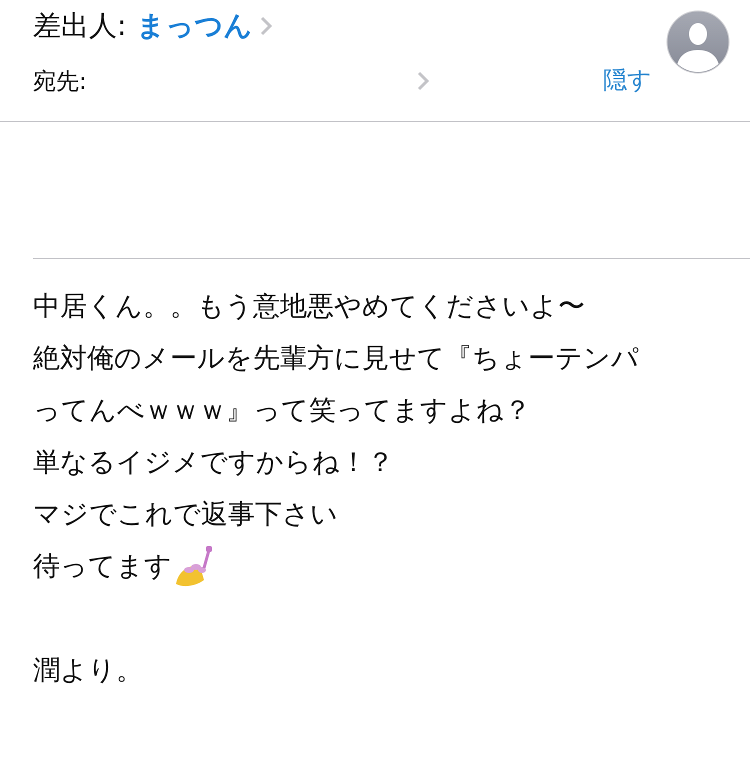  What do you see at coordinates (391, 567) in the screenshot?
I see `message-line: 待ってます` at bounding box center [391, 567].